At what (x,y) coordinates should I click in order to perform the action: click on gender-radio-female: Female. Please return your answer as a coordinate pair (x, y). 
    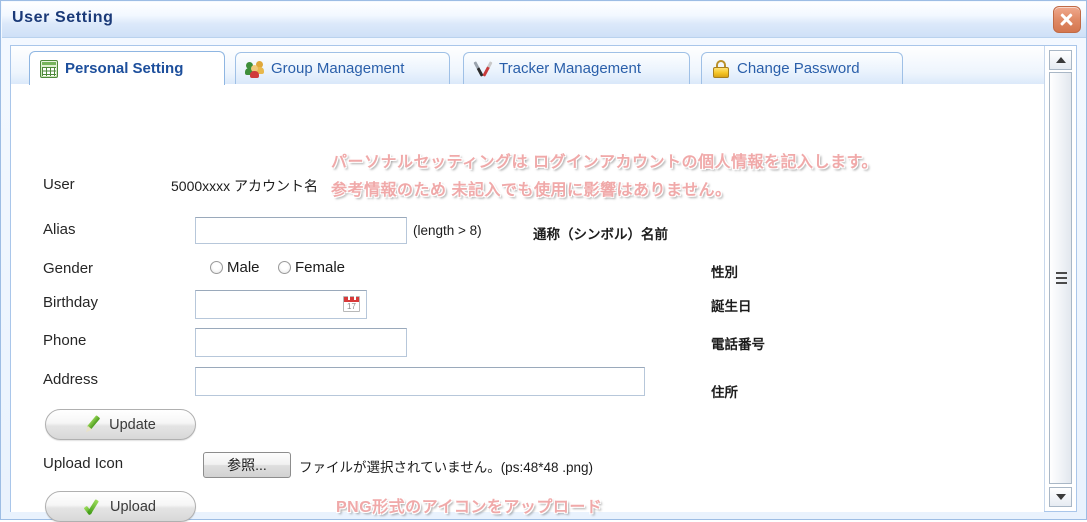
    Looking at the image, I should click on (311, 267).